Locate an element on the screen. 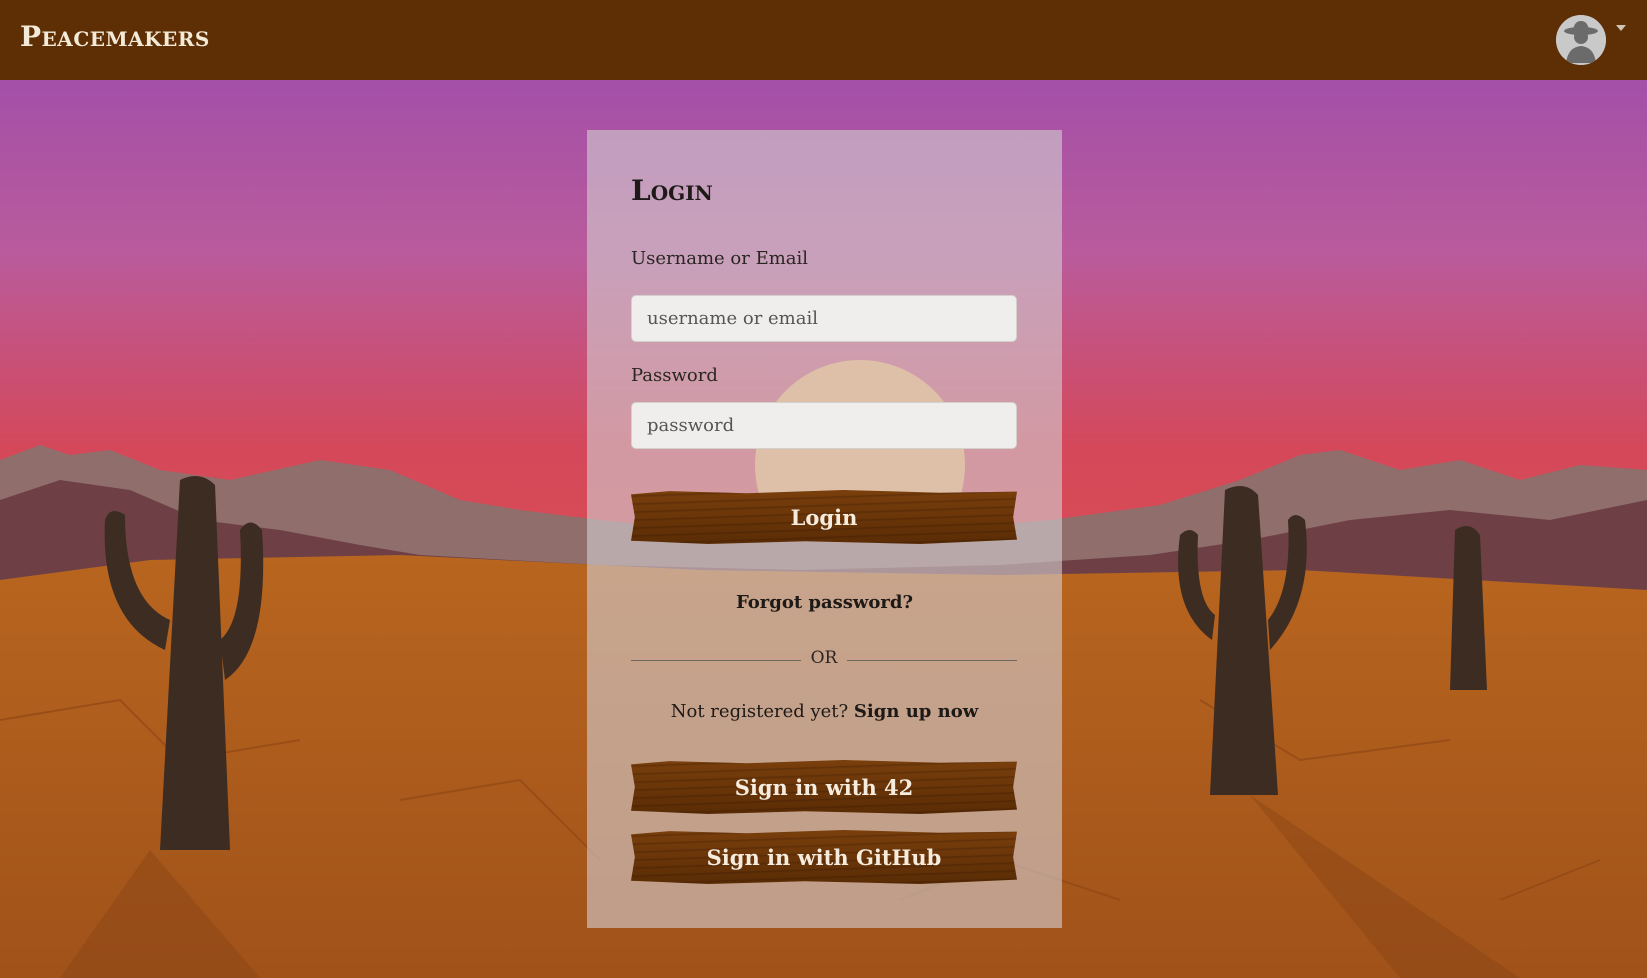 The height and width of the screenshot is (978, 1647). chevron-down-icon is located at coordinates (1621, 28).